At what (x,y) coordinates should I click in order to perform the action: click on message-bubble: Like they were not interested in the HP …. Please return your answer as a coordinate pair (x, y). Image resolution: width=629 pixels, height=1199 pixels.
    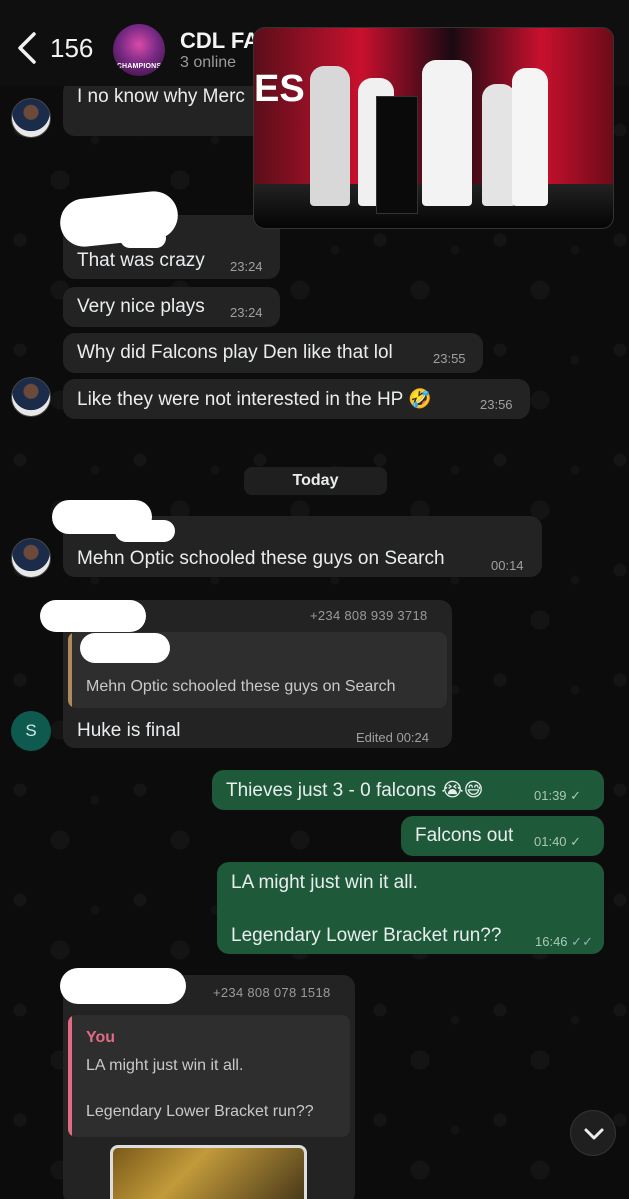
    Looking at the image, I should click on (296, 399).